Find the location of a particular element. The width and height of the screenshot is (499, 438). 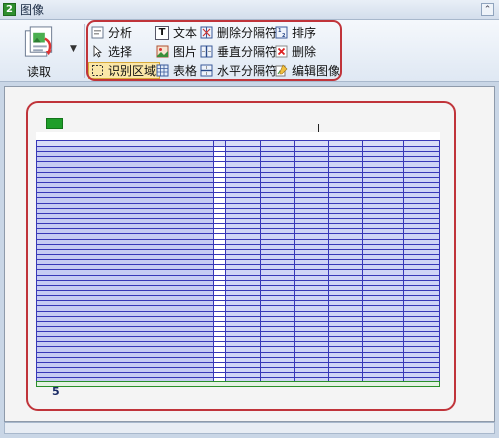

read-label: 读取 is located at coordinates (38, 72).